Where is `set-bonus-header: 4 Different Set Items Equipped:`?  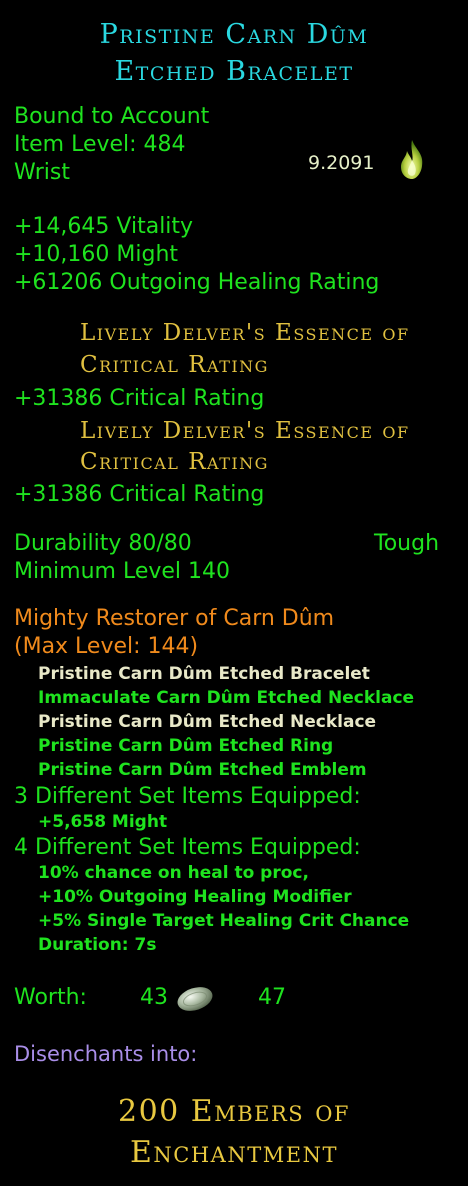 set-bonus-header: 4 Different Set Items Equipped: is located at coordinates (187, 847).